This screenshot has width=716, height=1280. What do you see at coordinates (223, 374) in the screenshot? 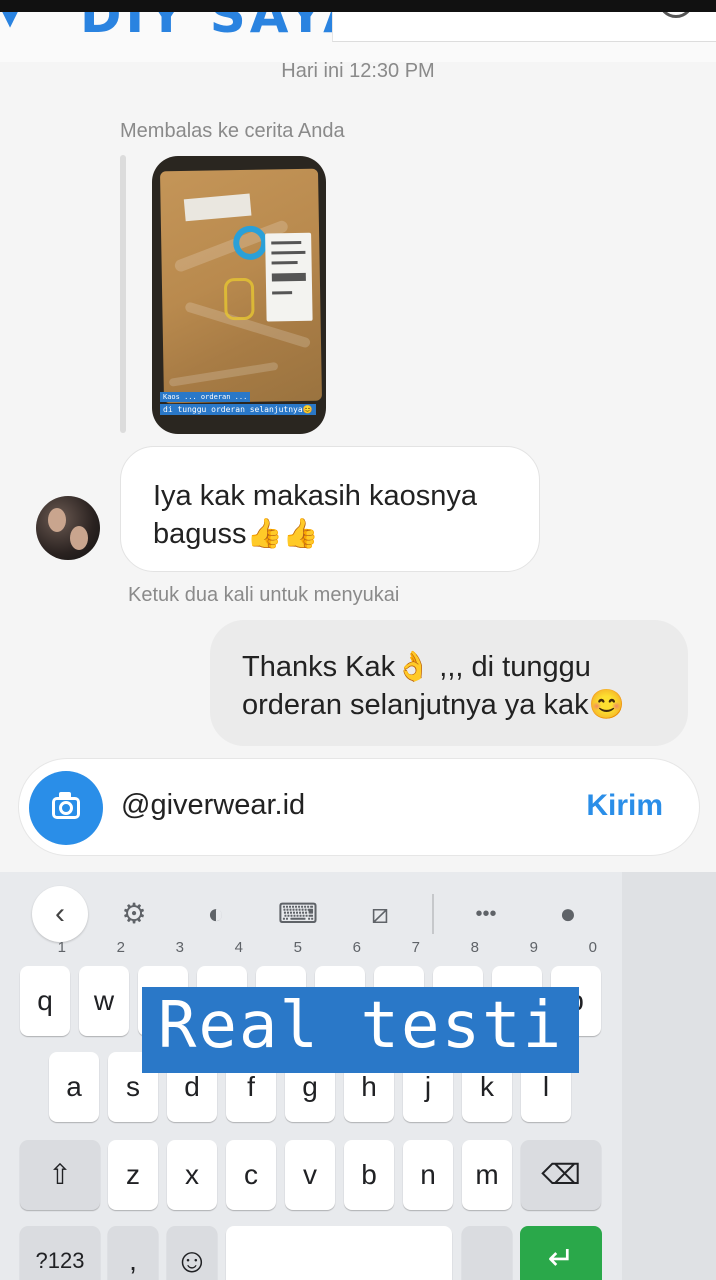
I see `image-detail` at bounding box center [223, 374].